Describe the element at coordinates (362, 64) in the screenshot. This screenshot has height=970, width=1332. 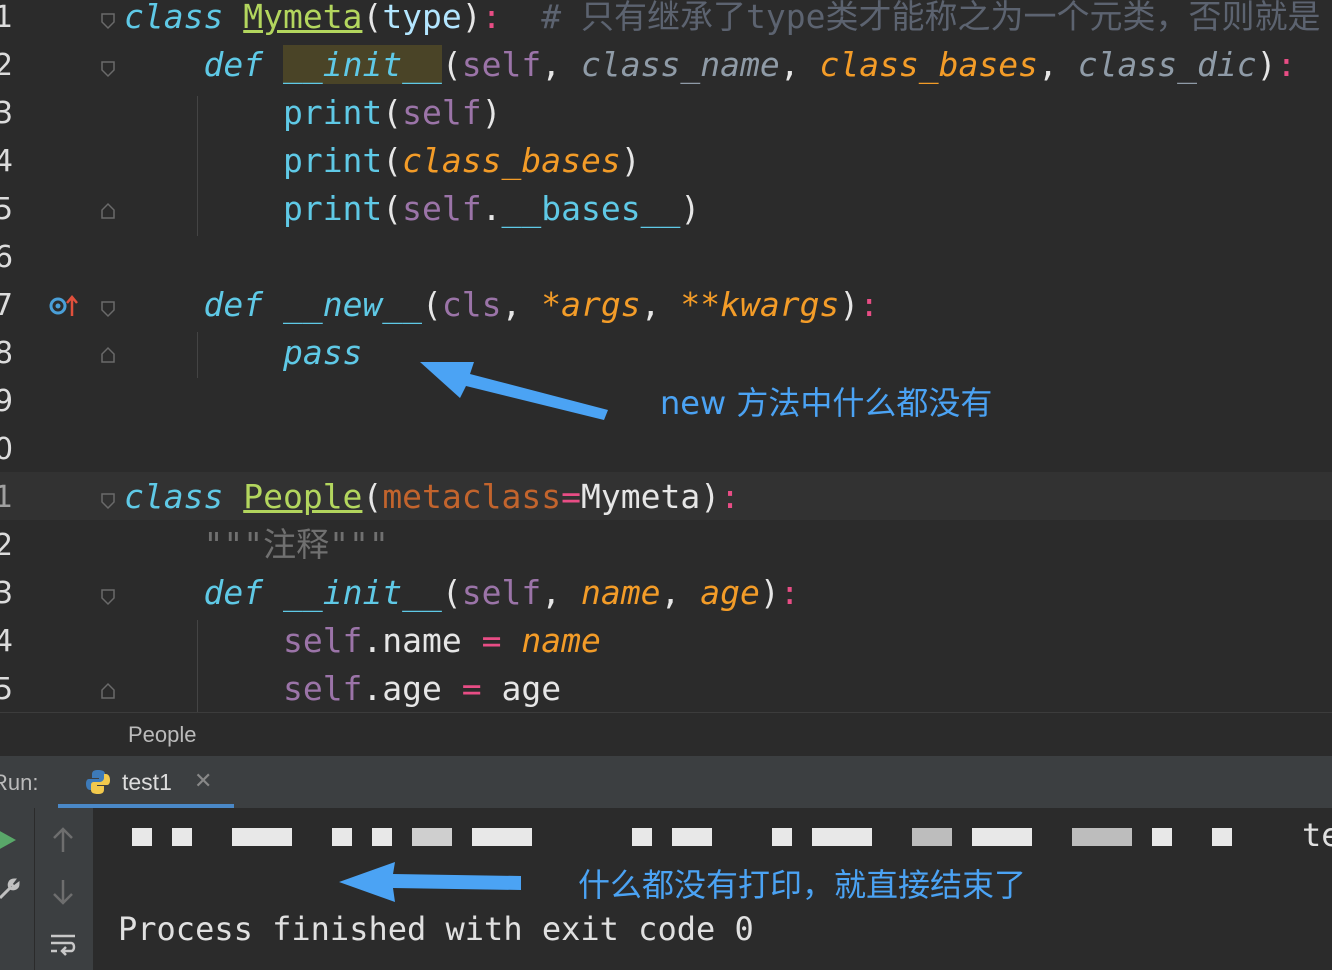
I see `method-name: __init__` at that location.